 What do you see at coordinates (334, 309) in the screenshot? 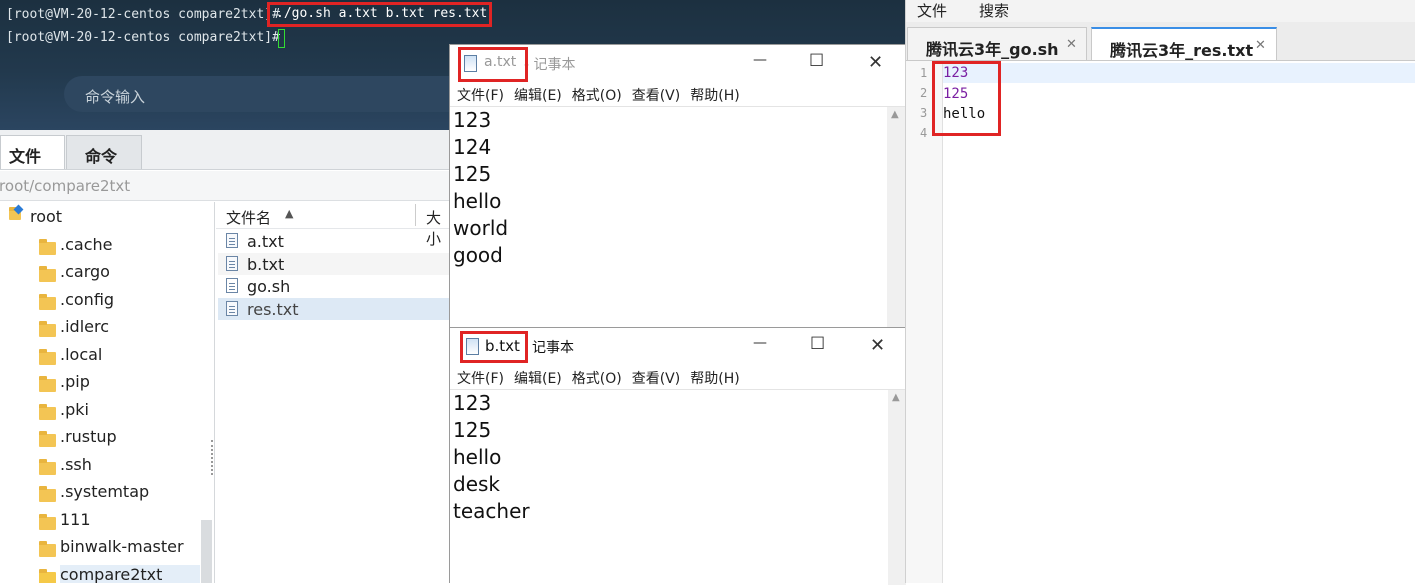
I see `file-row-res: res.txt` at bounding box center [334, 309].